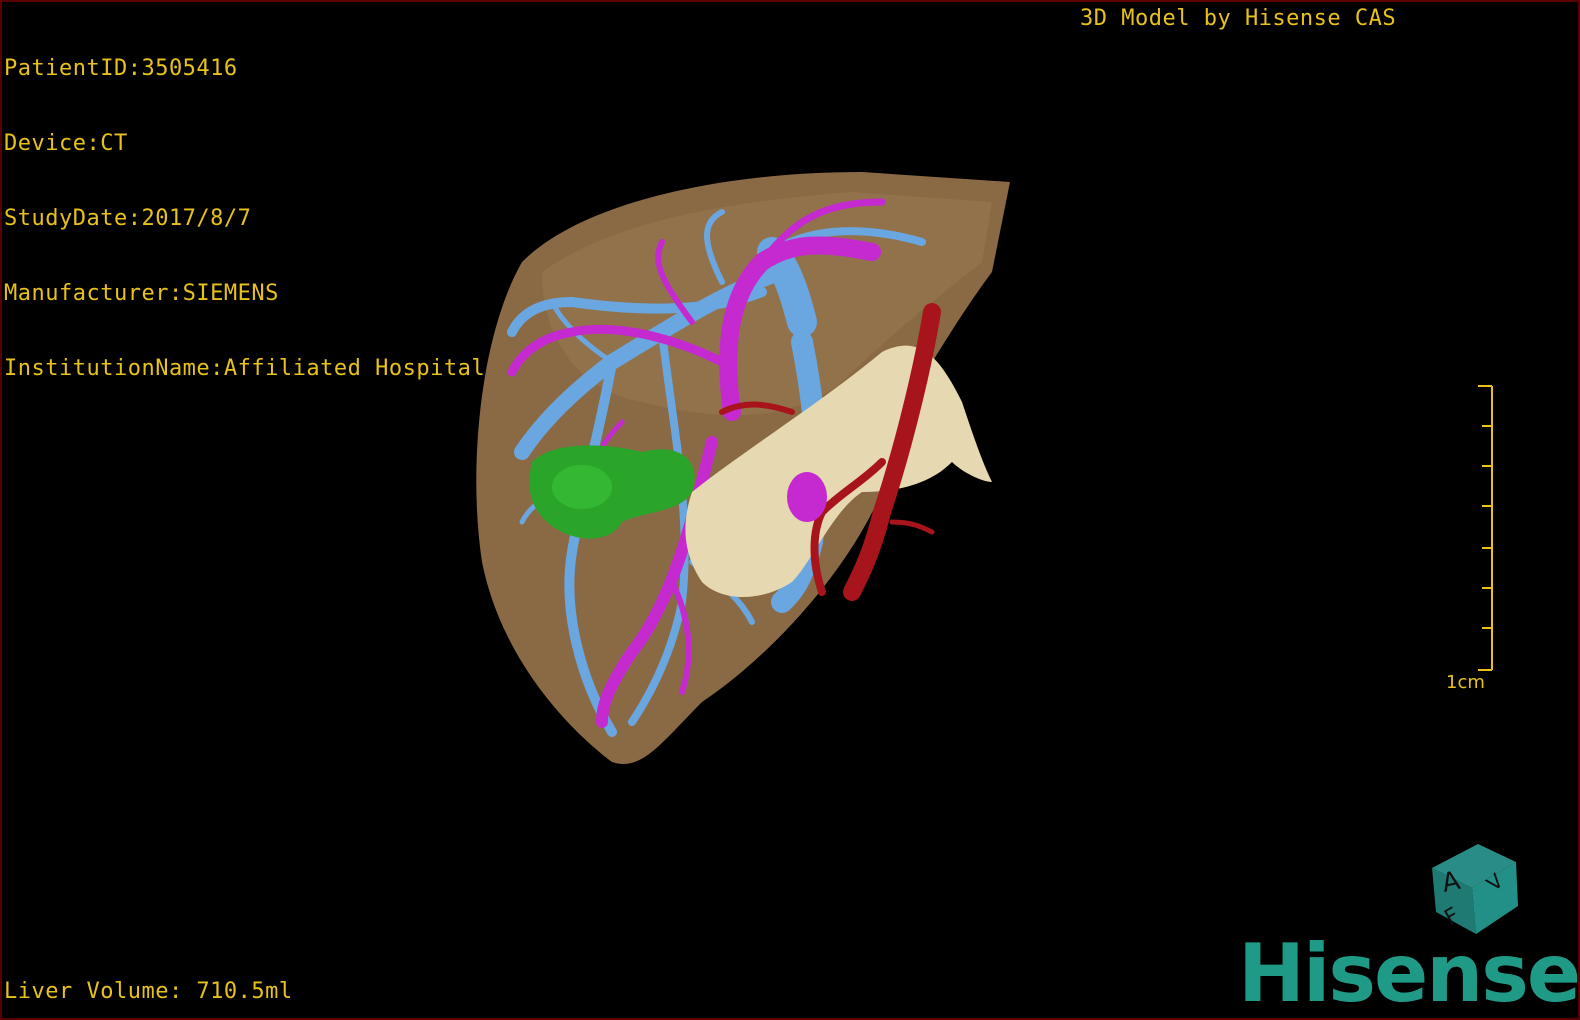  Describe the element at coordinates (1485, 528) in the screenshot. I see `scale-ruler` at that location.